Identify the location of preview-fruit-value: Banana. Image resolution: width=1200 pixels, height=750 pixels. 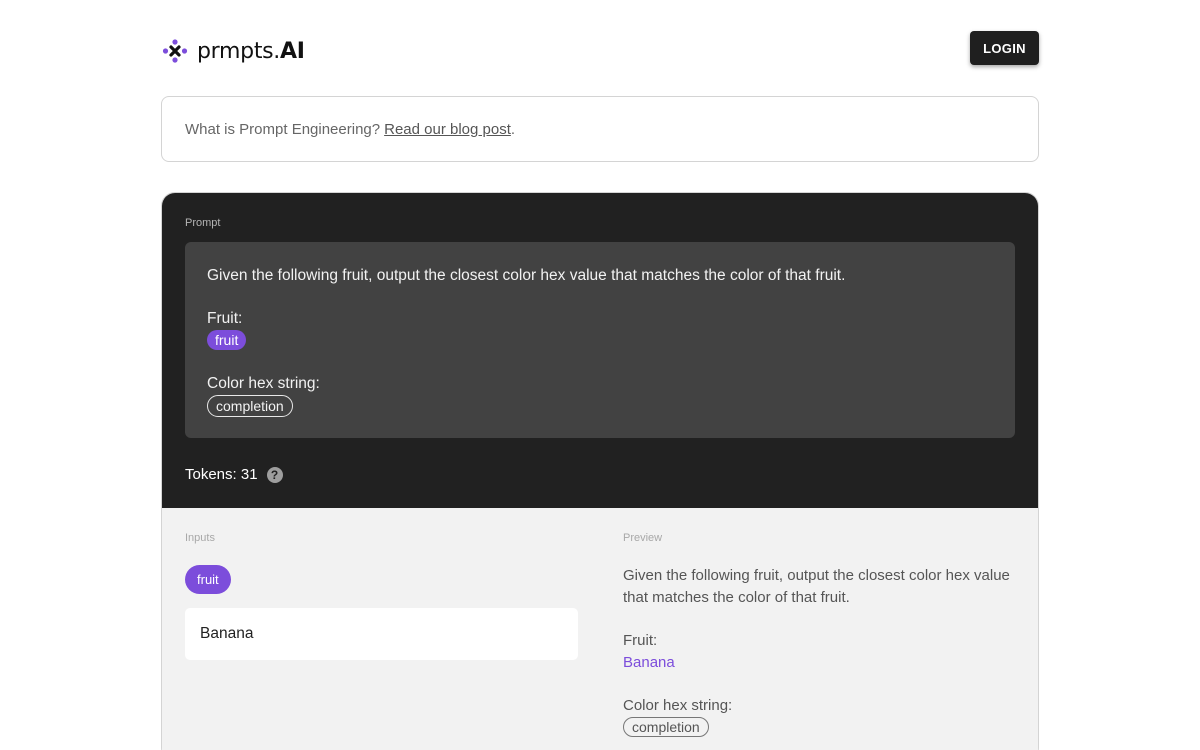
(649, 662).